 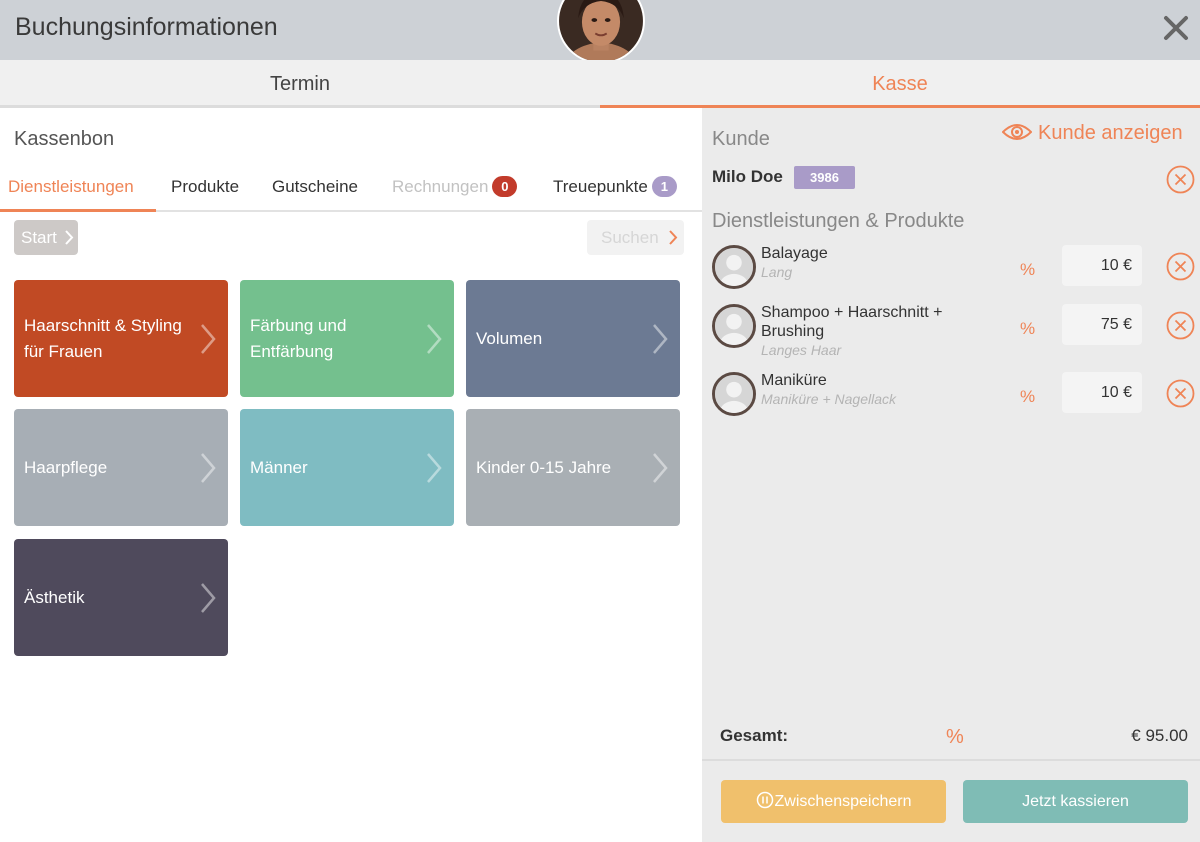 What do you see at coordinates (298, 338) in the screenshot?
I see `tile-label: Färbung und Entfärbung` at bounding box center [298, 338].